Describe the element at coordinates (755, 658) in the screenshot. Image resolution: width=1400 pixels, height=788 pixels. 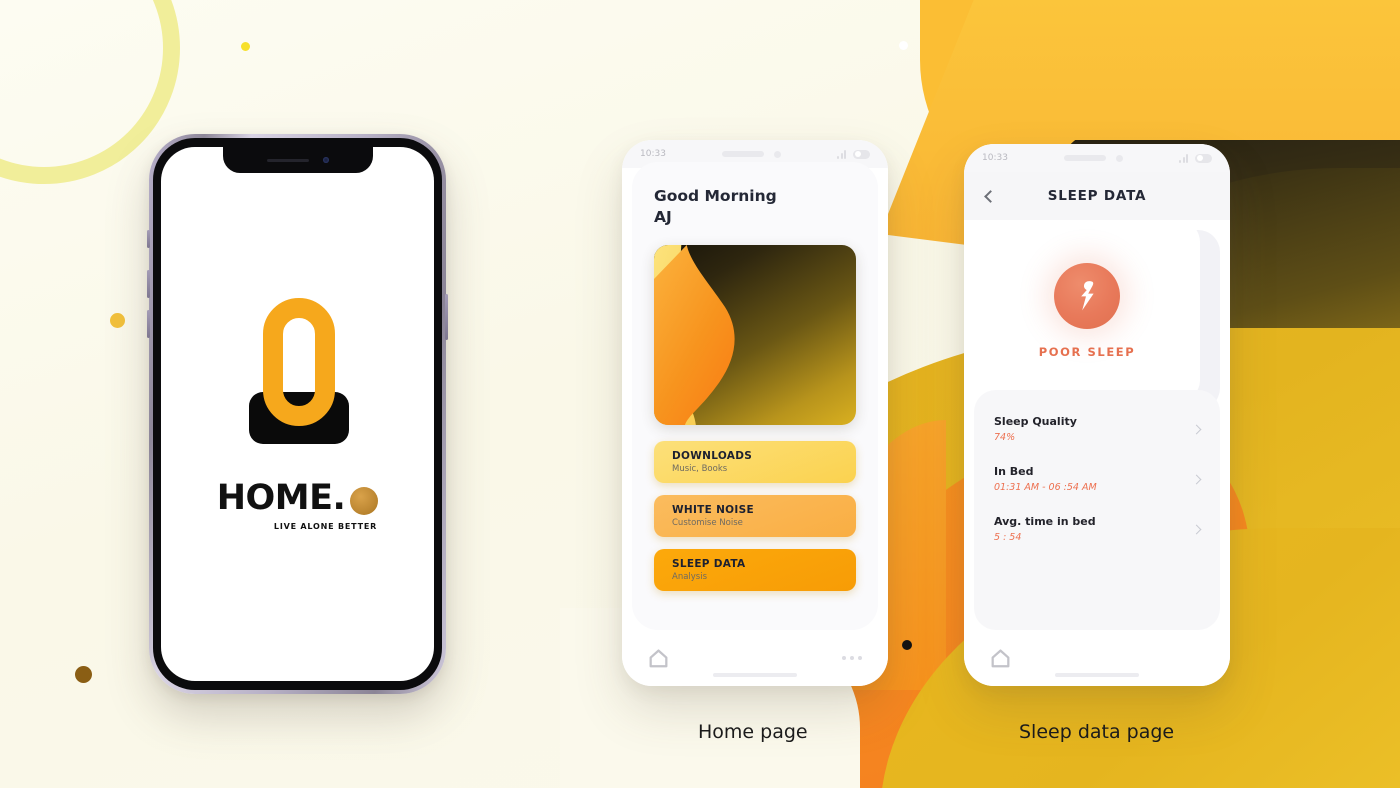
I see `bottom-nav-home` at that location.